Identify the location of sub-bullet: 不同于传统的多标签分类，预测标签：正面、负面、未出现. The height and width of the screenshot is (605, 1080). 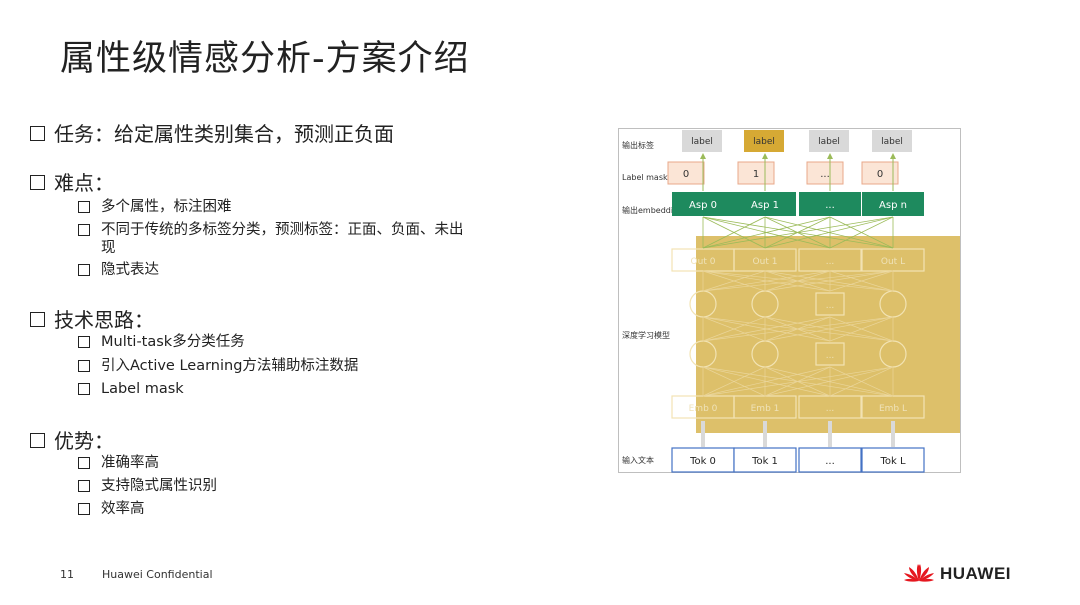
(274, 239).